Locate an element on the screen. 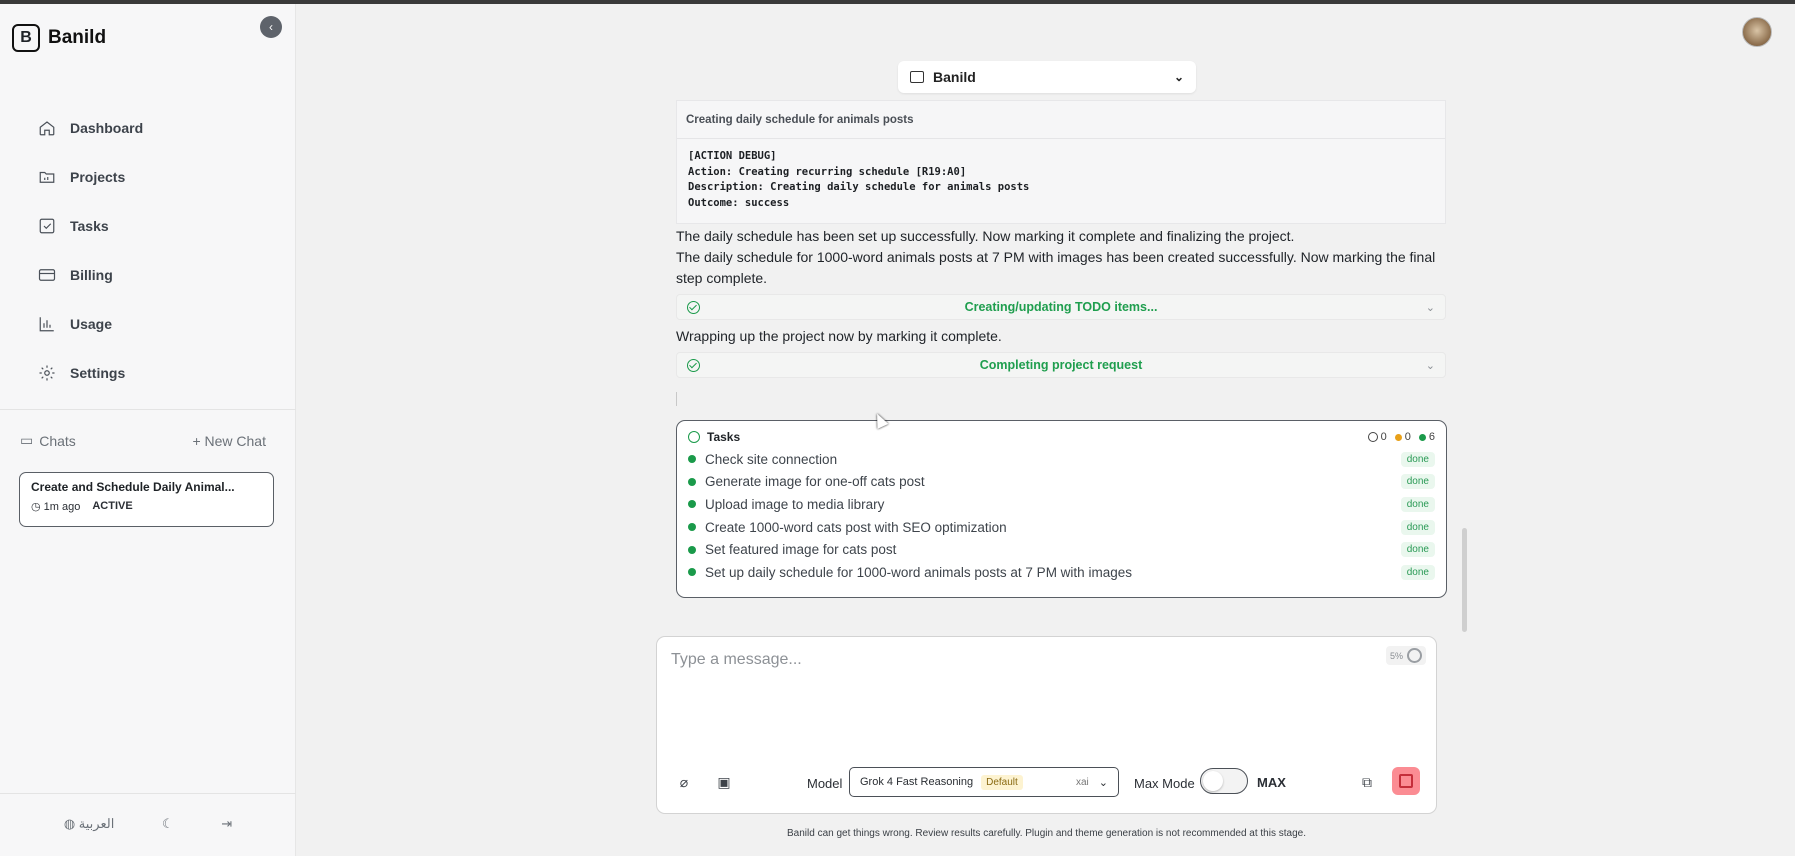  task-counts: 0 0 6 is located at coordinates (1401, 437).